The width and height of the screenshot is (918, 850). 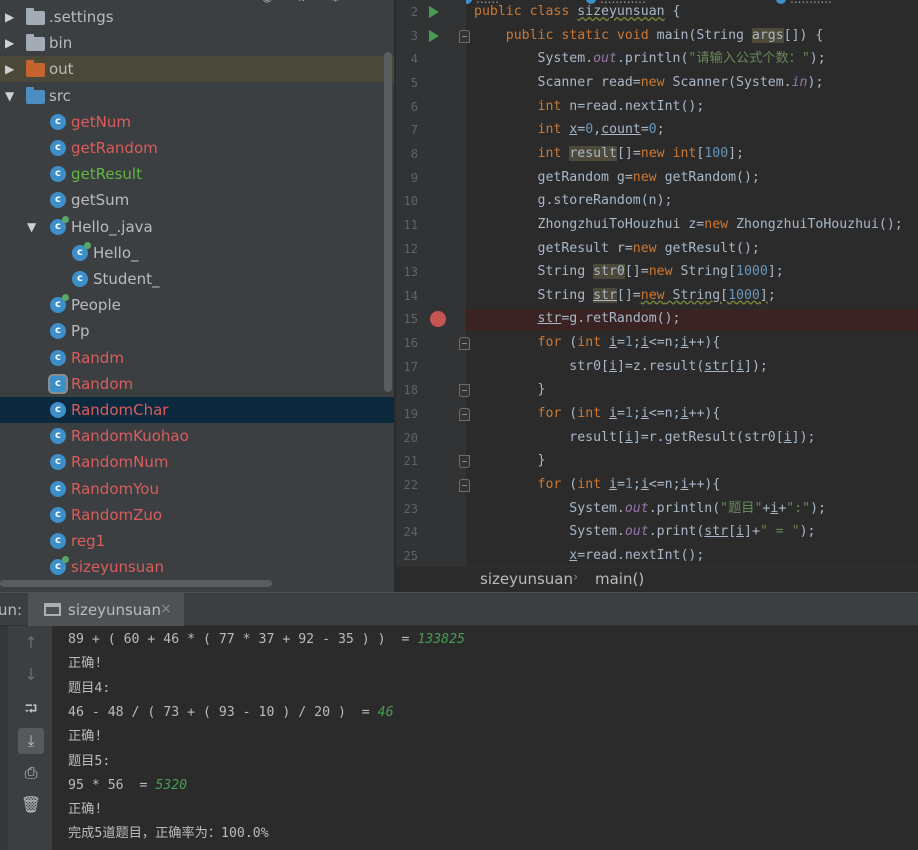 I want to click on tree-item: ▼ c Hello_.java, so click(x=197, y=227).